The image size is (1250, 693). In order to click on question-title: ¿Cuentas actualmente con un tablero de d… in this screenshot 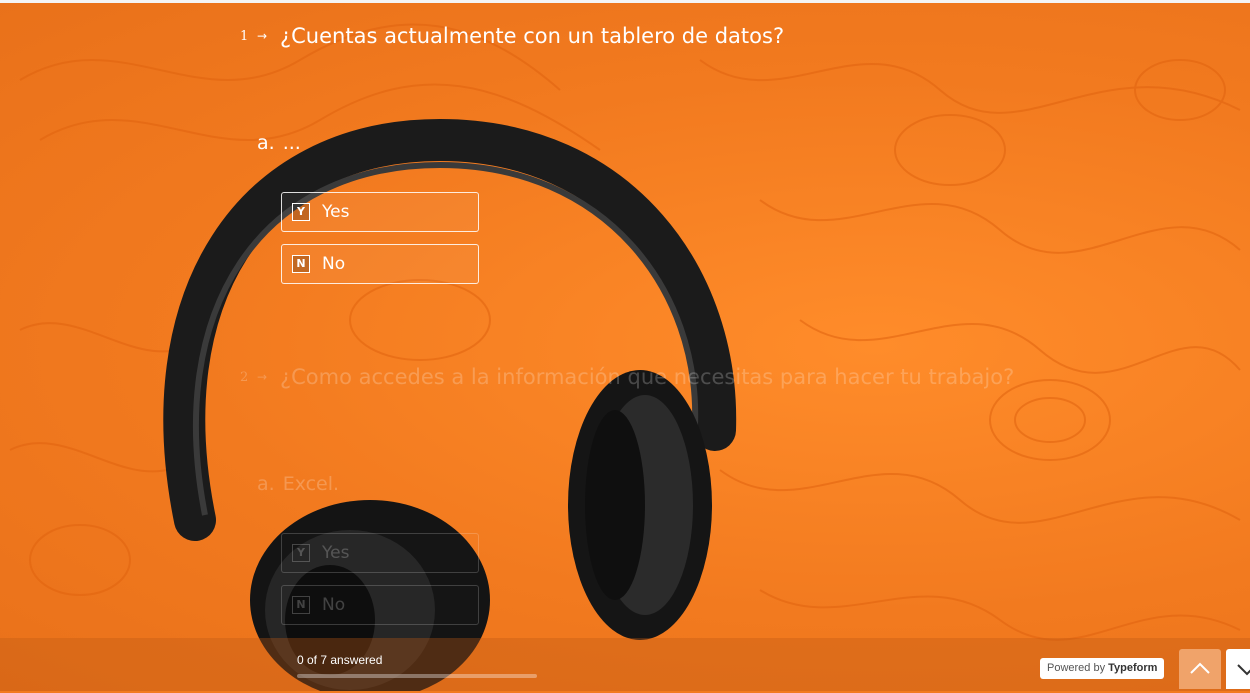, I will do `click(532, 36)`.